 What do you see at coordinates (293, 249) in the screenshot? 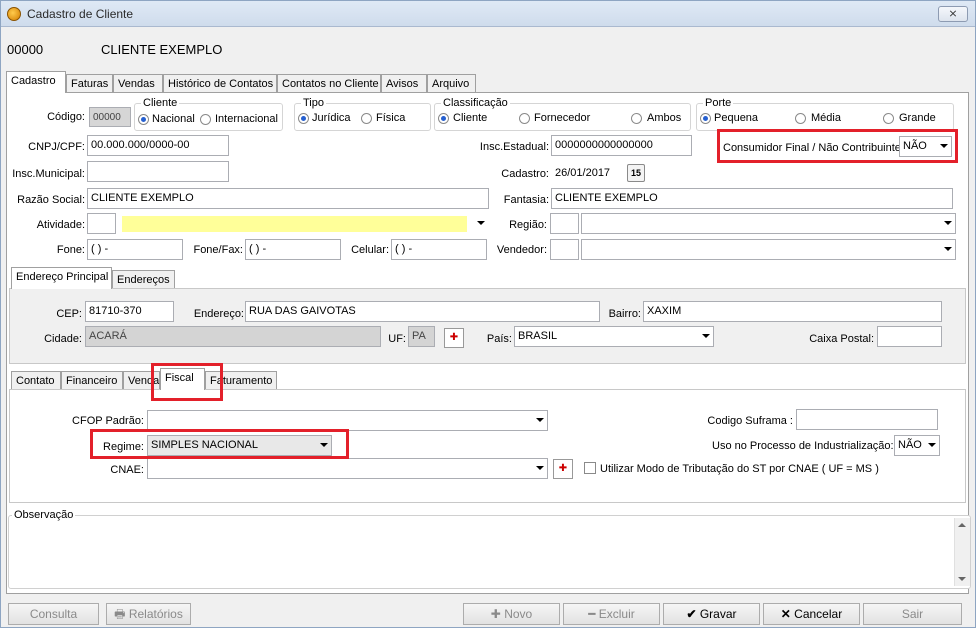
I see `fonefax-field: ( ) -` at bounding box center [293, 249].